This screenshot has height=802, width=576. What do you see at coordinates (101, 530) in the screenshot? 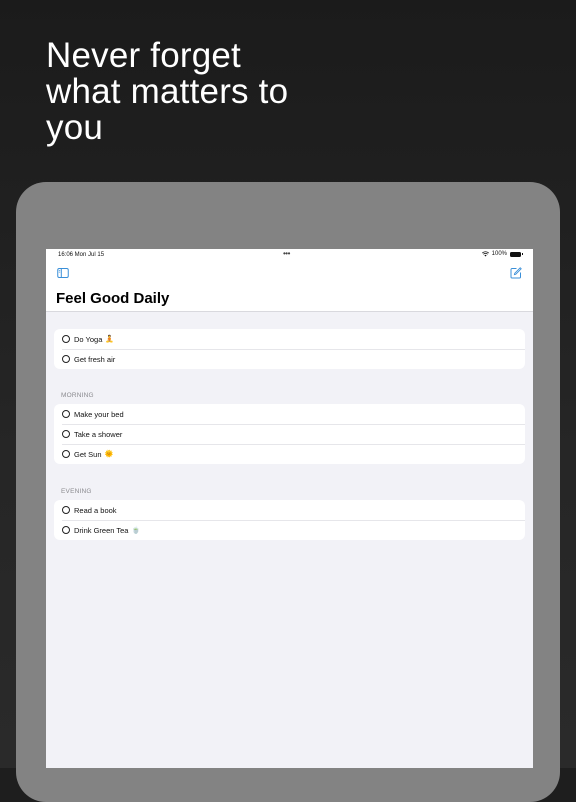
I see `task-label: Drink Green Tea` at bounding box center [101, 530].